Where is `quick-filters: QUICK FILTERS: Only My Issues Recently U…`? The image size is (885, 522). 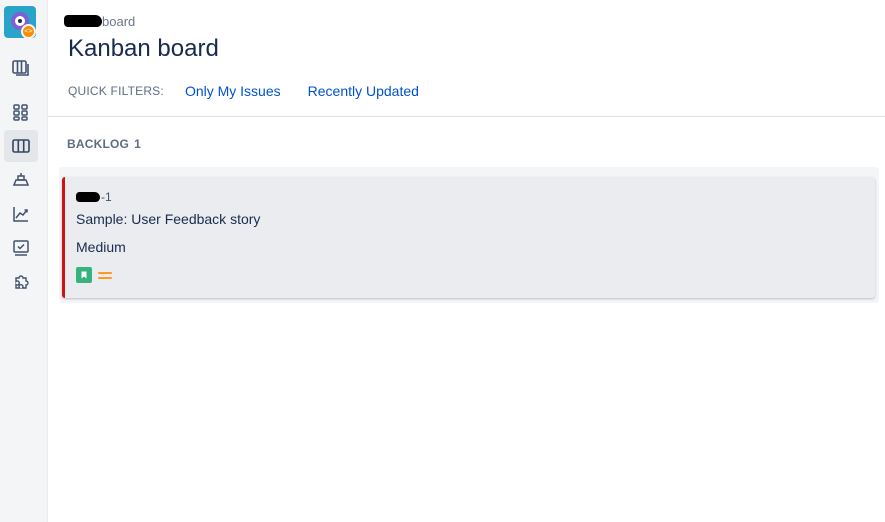
quick-filters: QUICK FILTERS: Only My Issues Recently U… is located at coordinates (257, 91).